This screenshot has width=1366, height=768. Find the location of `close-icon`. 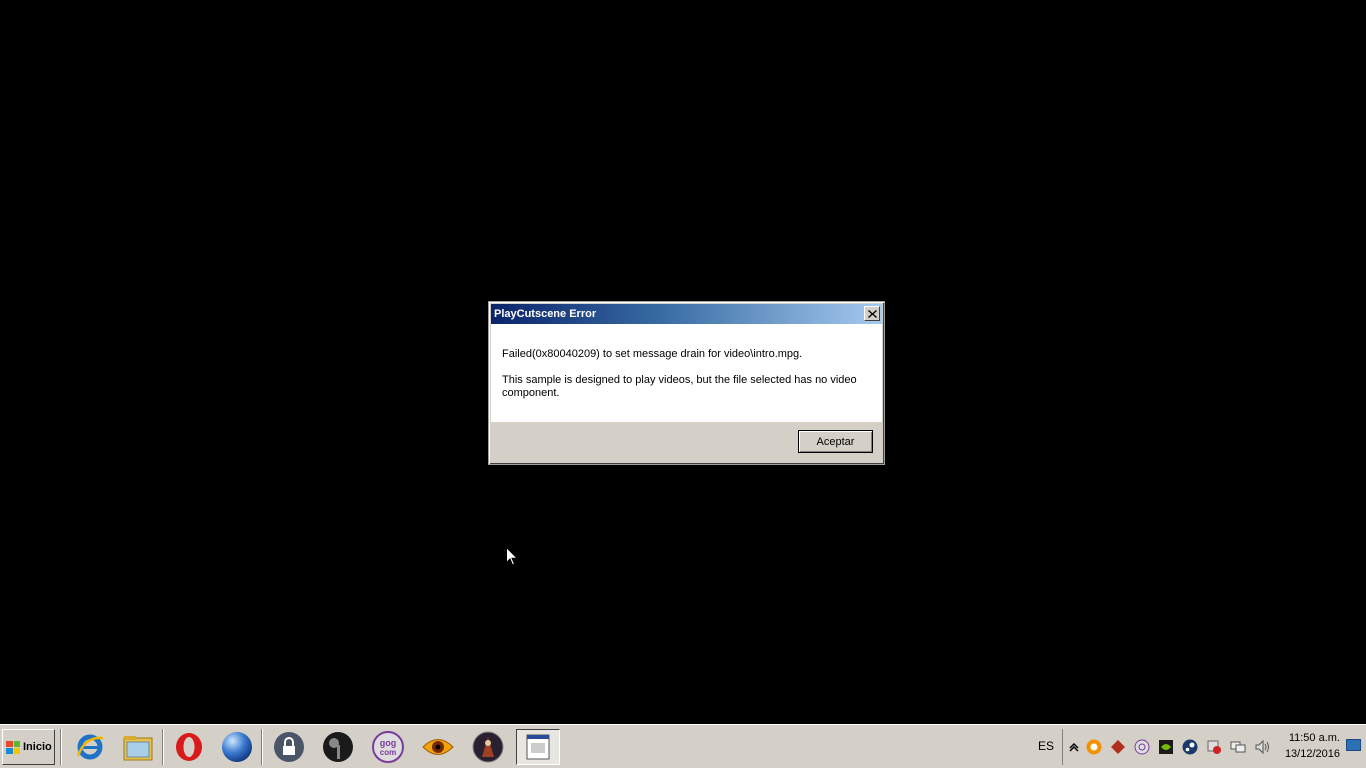

close-icon is located at coordinates (872, 313).